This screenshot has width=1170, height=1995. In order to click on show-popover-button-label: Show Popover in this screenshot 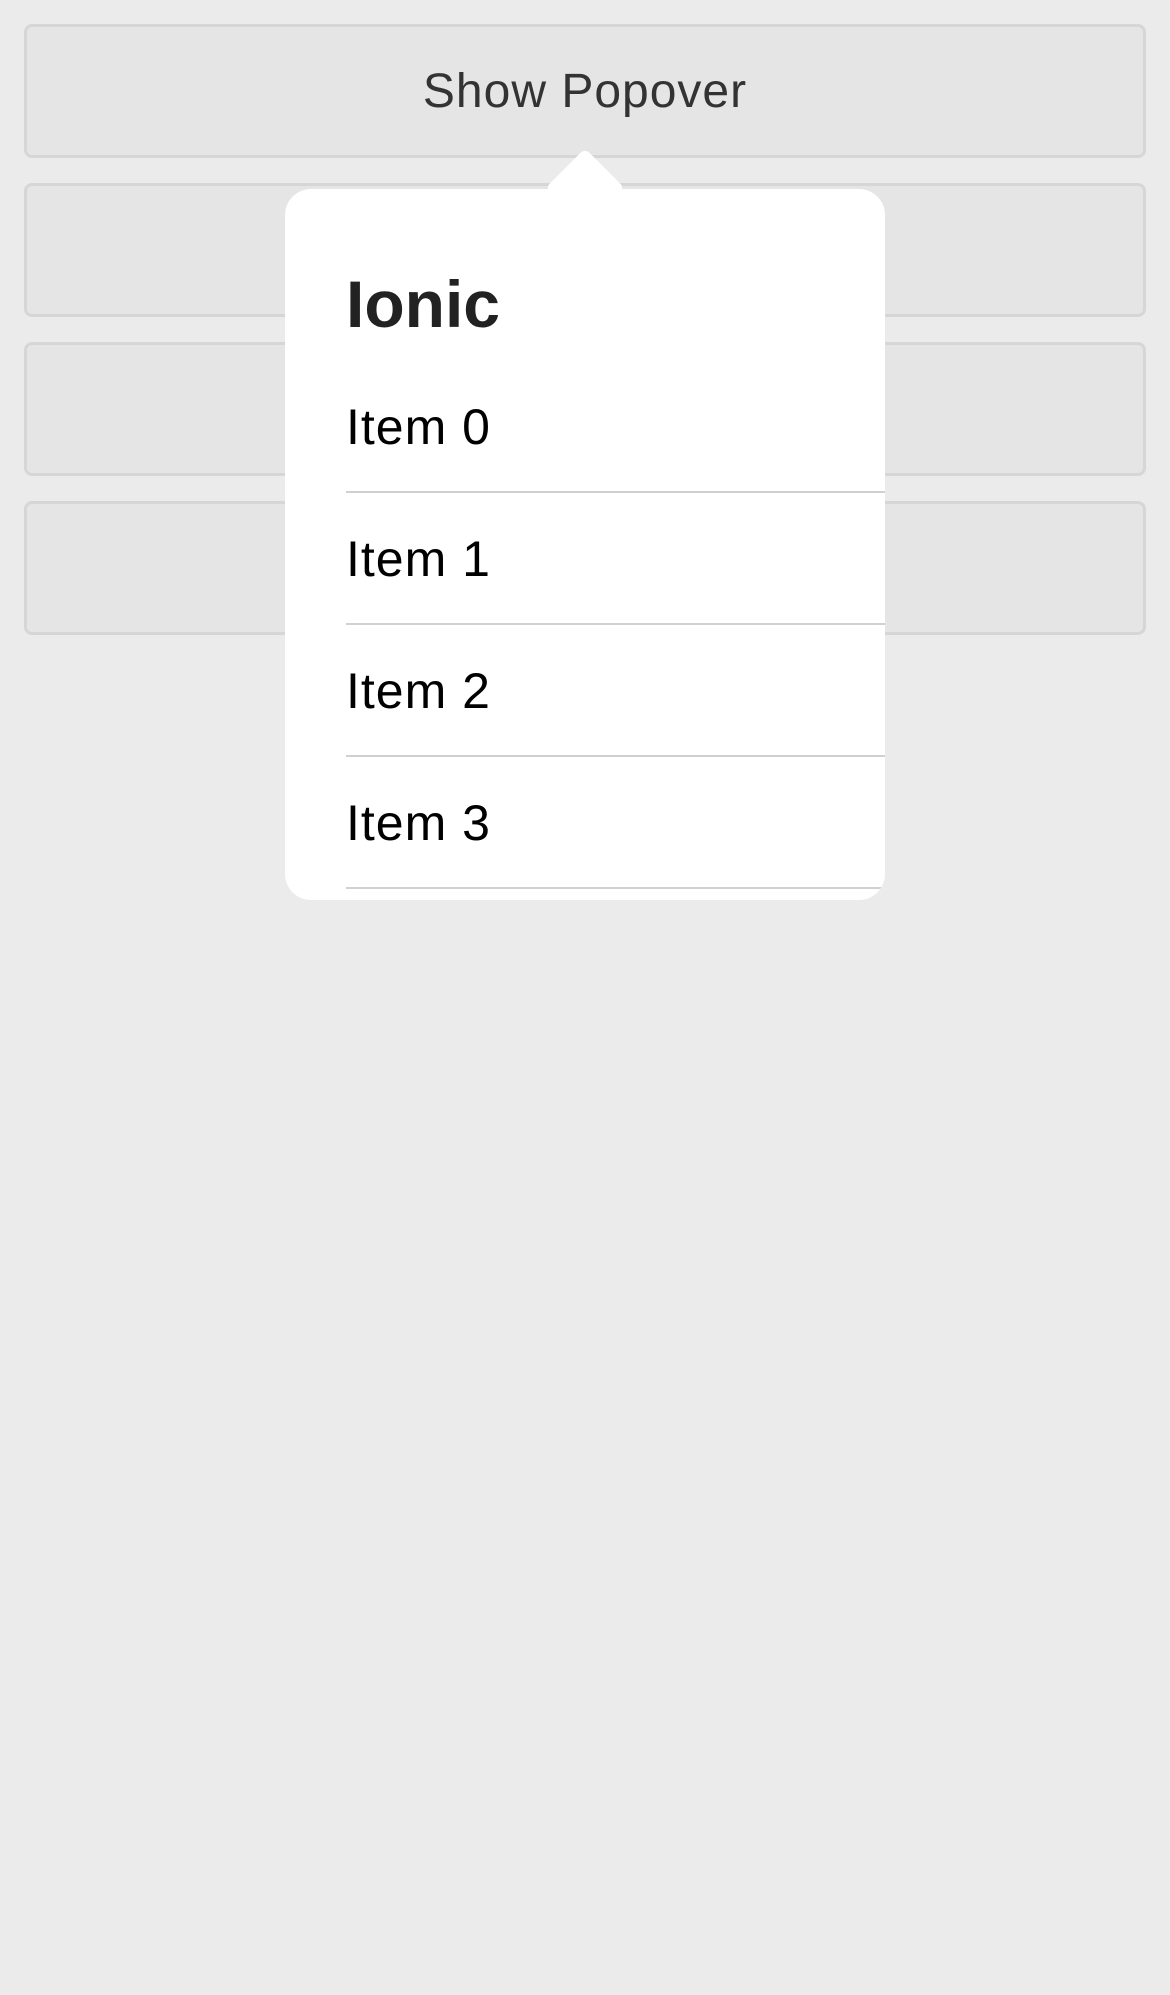, I will do `click(585, 91)`.